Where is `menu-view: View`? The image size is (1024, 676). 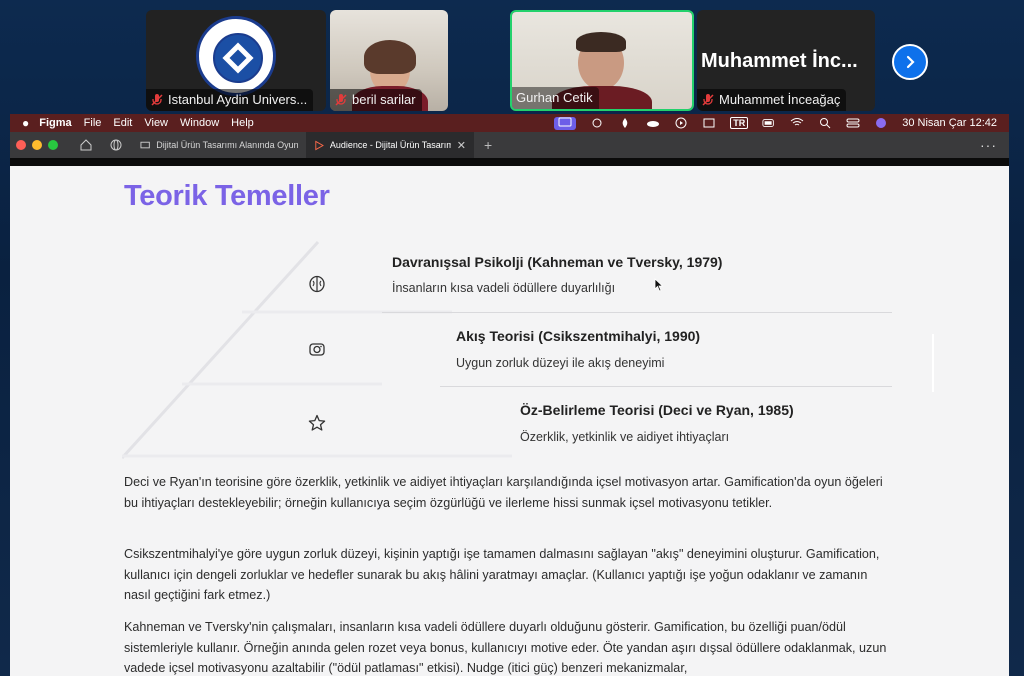
menu-view: View is located at coordinates (156, 123).